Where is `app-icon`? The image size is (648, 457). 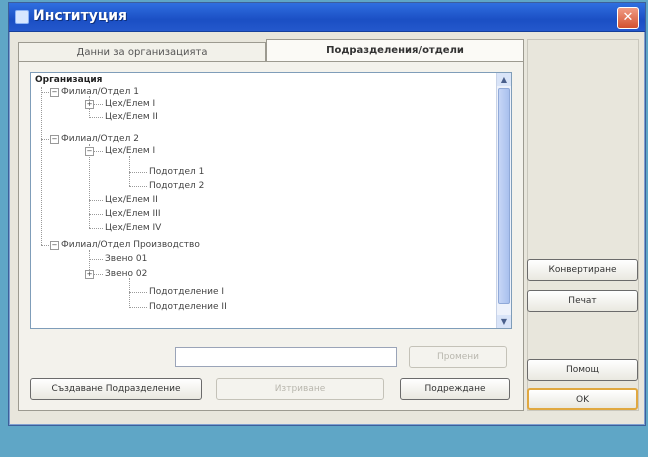
app-icon is located at coordinates (22, 17).